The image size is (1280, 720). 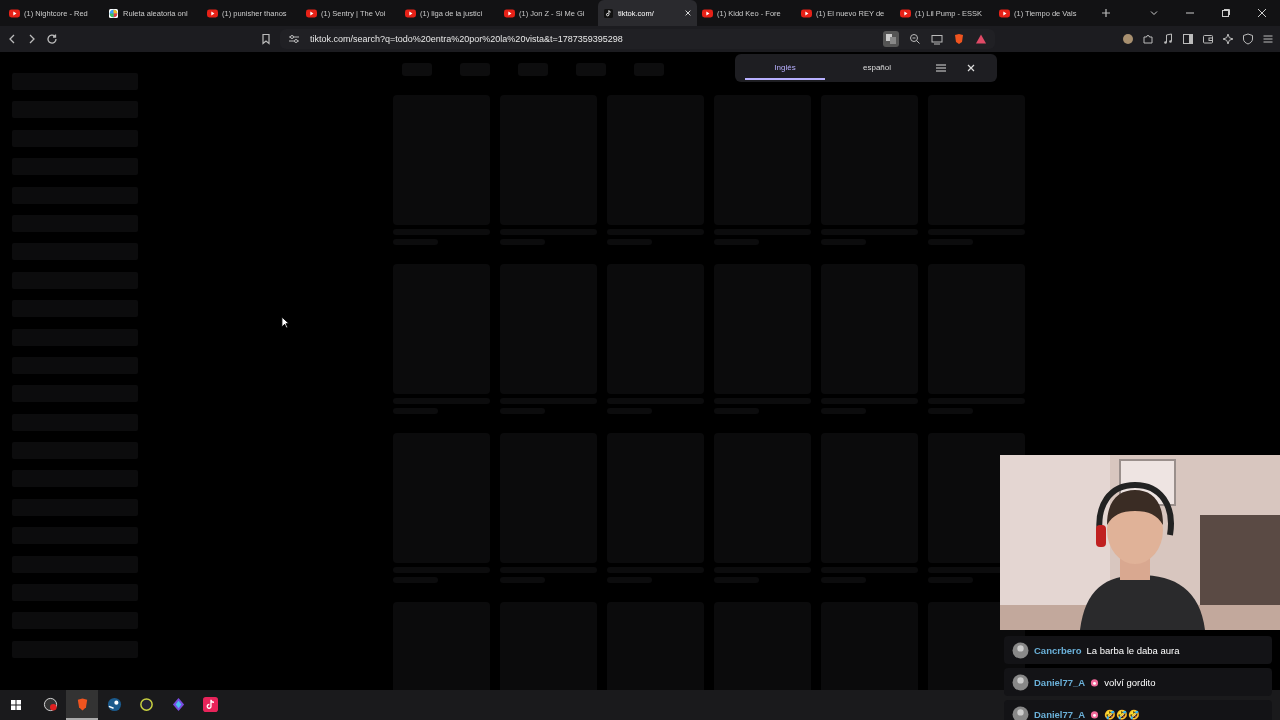 What do you see at coordinates (1228, 39) in the screenshot?
I see `sparkle-icon` at bounding box center [1228, 39].